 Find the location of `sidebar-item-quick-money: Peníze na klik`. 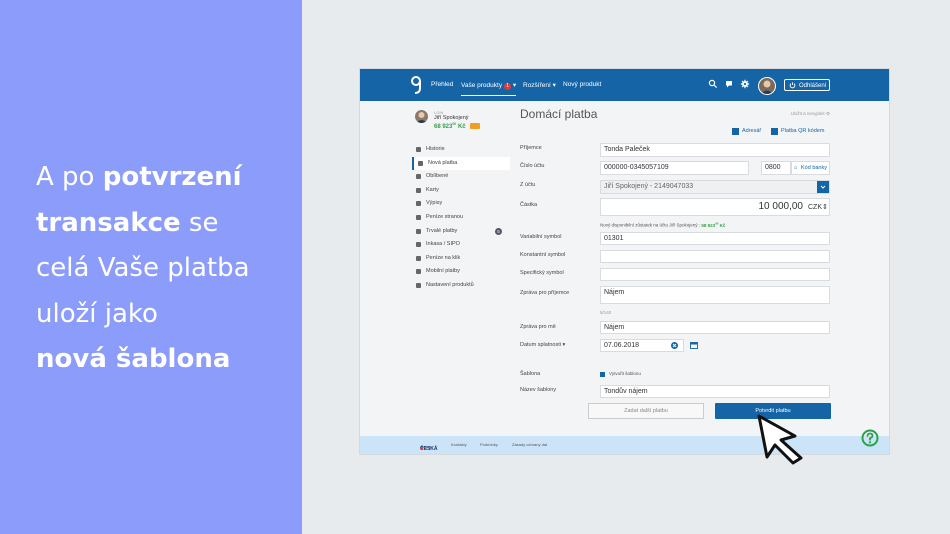

sidebar-item-quick-money: Peníze na klik is located at coordinates (461, 259).